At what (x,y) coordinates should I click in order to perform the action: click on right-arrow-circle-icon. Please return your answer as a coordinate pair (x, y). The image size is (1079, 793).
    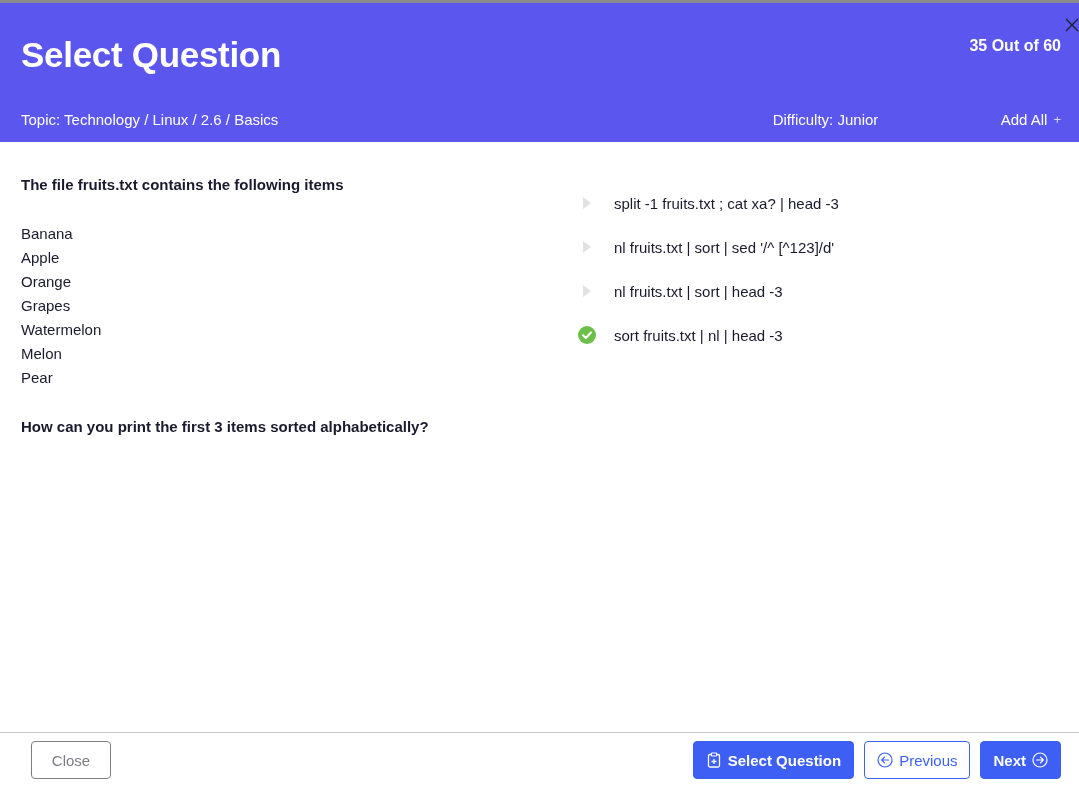
    Looking at the image, I should click on (1040, 760).